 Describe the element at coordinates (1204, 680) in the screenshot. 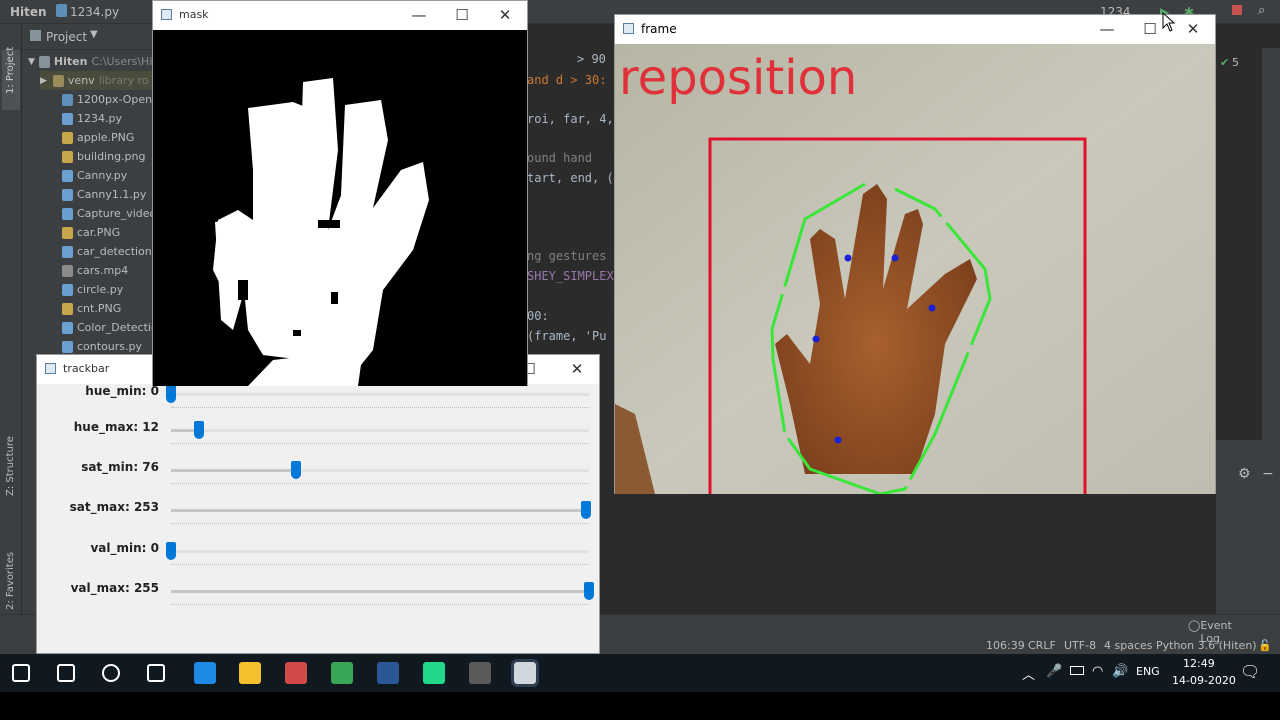

I see `clock-date: 14-09-2020` at that location.